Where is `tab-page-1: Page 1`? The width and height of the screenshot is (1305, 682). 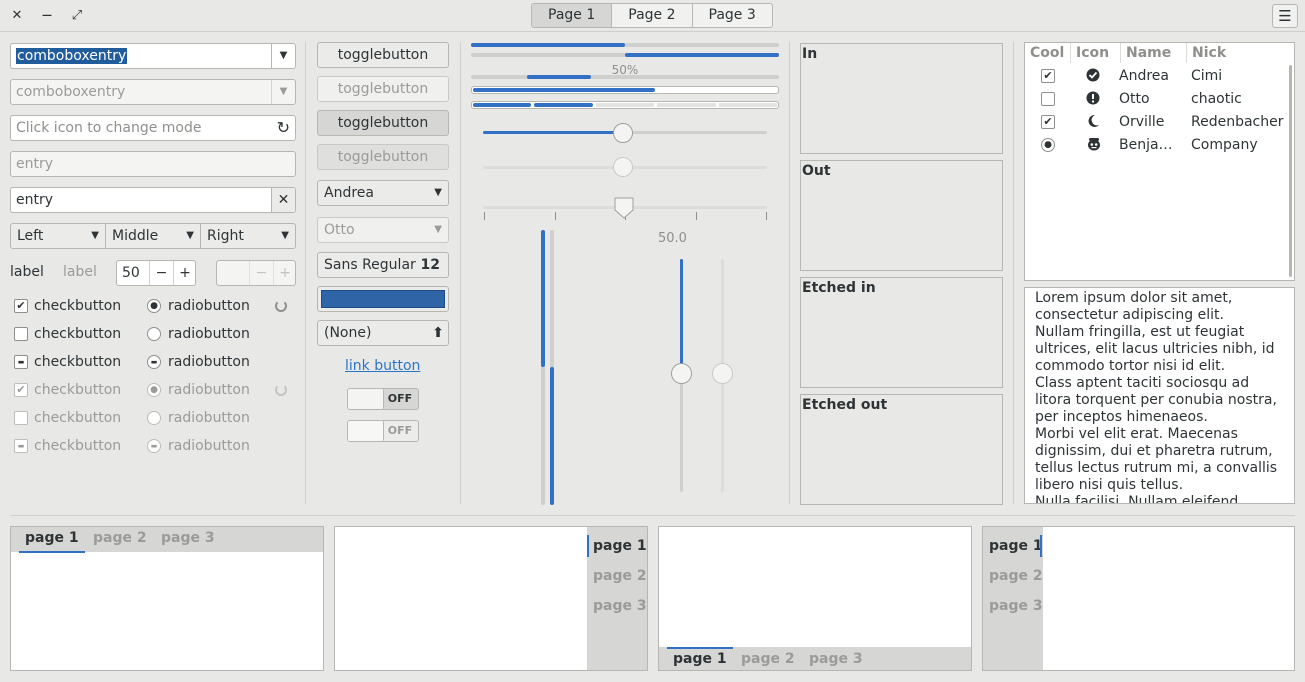 tab-page-1: Page 1 is located at coordinates (572, 15).